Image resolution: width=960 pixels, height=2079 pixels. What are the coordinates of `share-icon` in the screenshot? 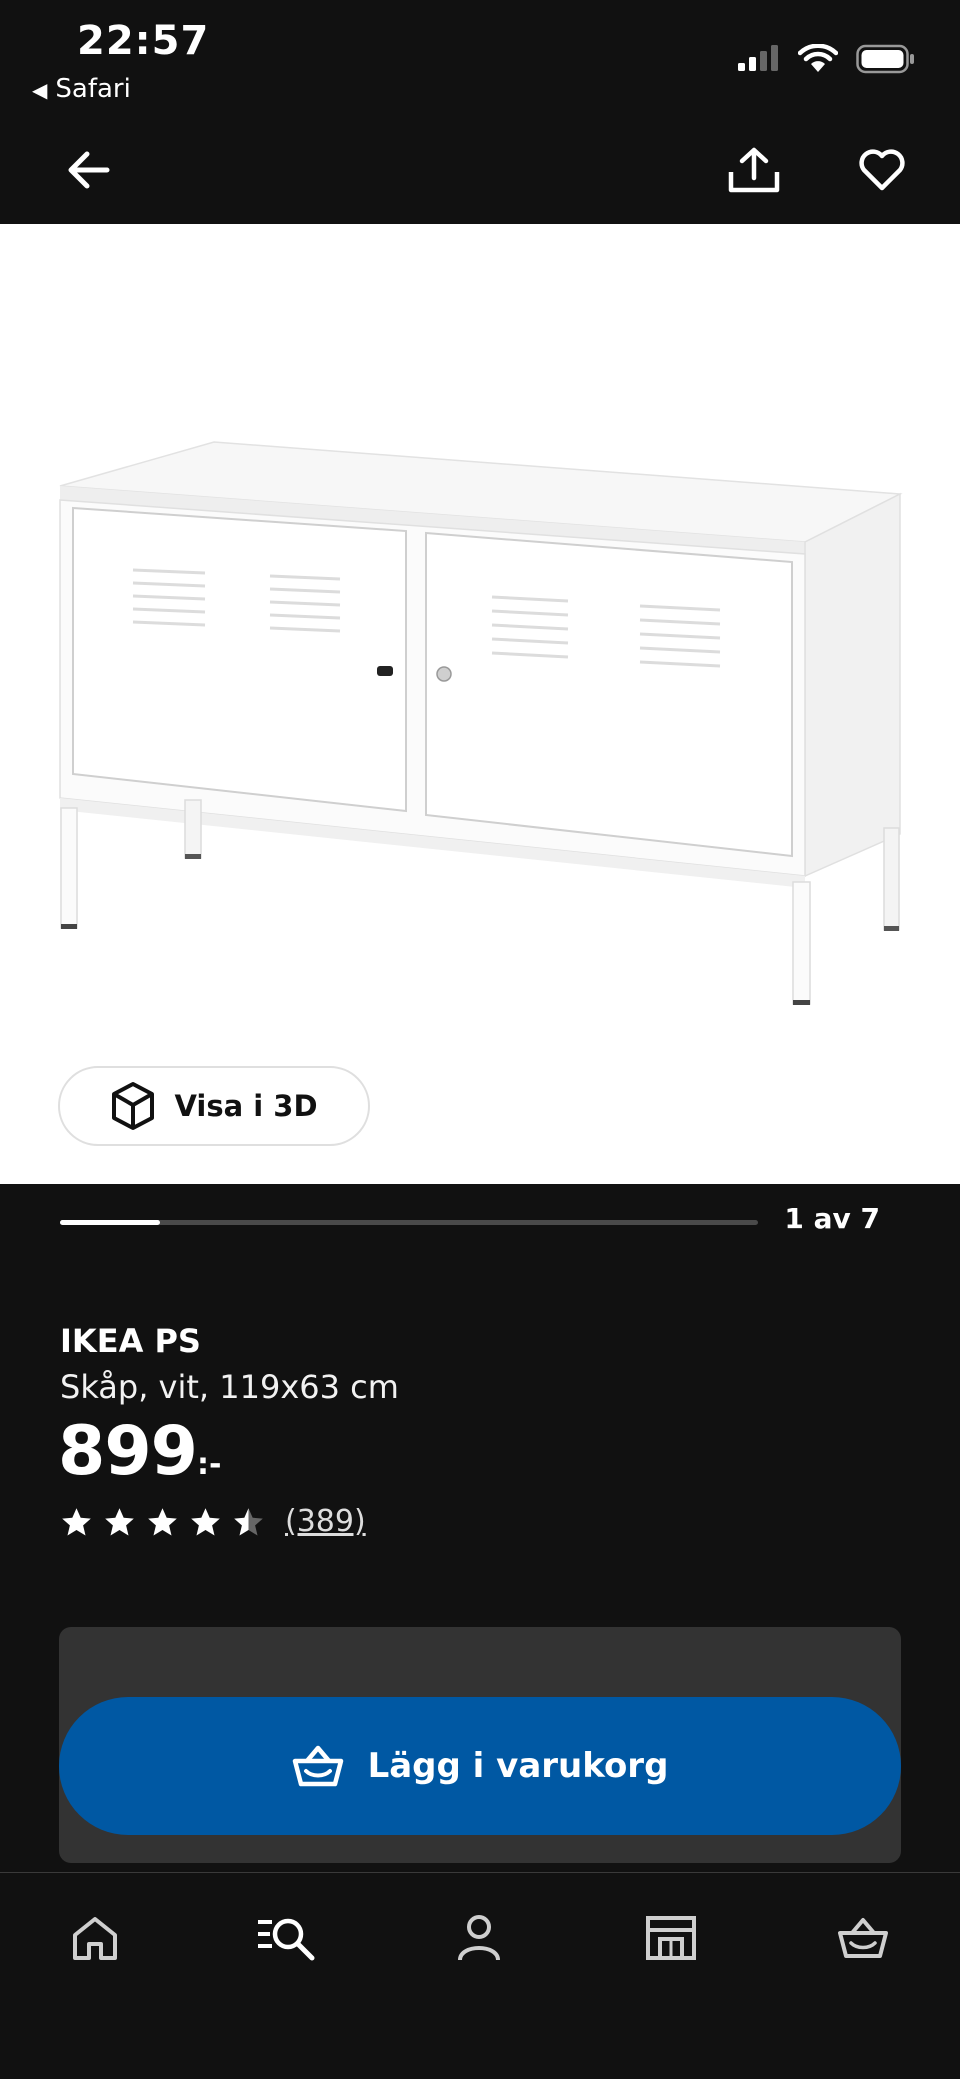 It's located at (754, 170).